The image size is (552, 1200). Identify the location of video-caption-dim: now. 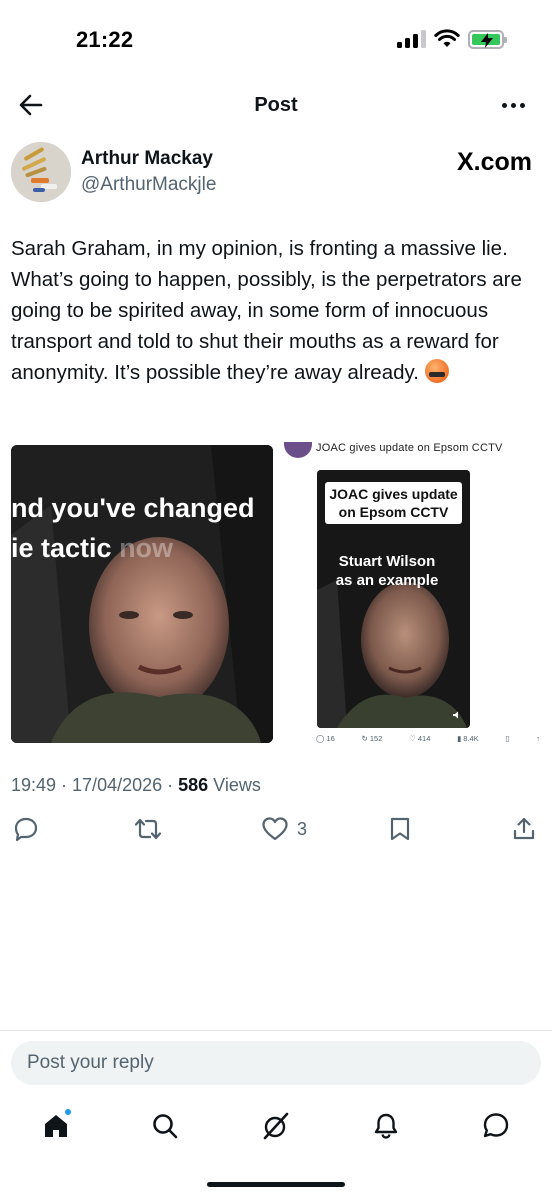
(142, 548).